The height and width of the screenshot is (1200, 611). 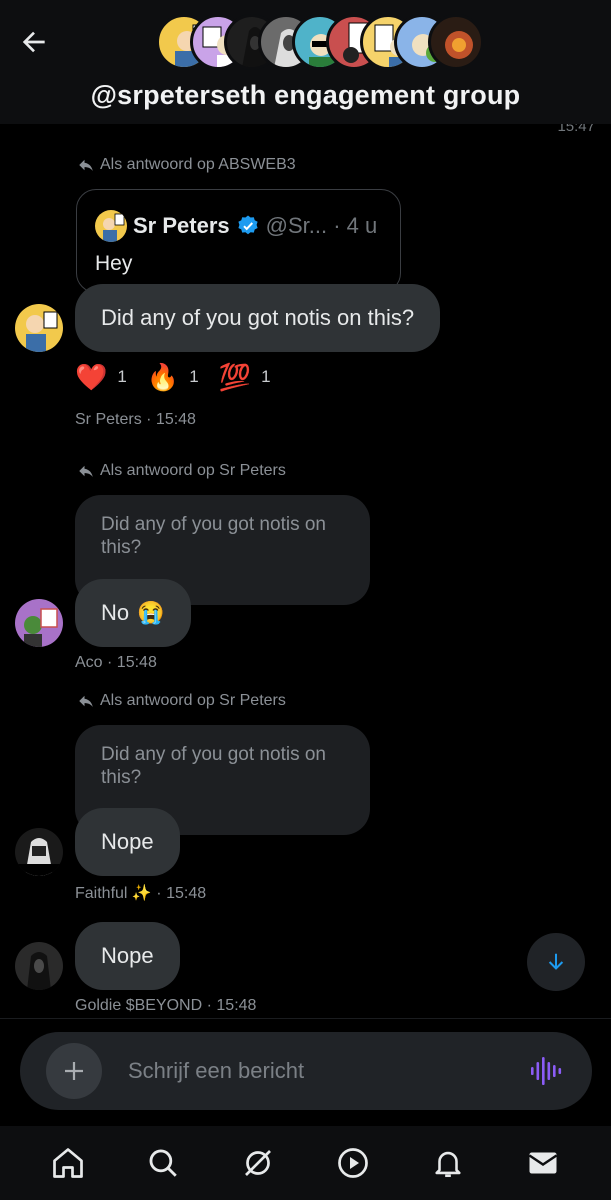 I want to click on nav-video, so click(x=353, y=1163).